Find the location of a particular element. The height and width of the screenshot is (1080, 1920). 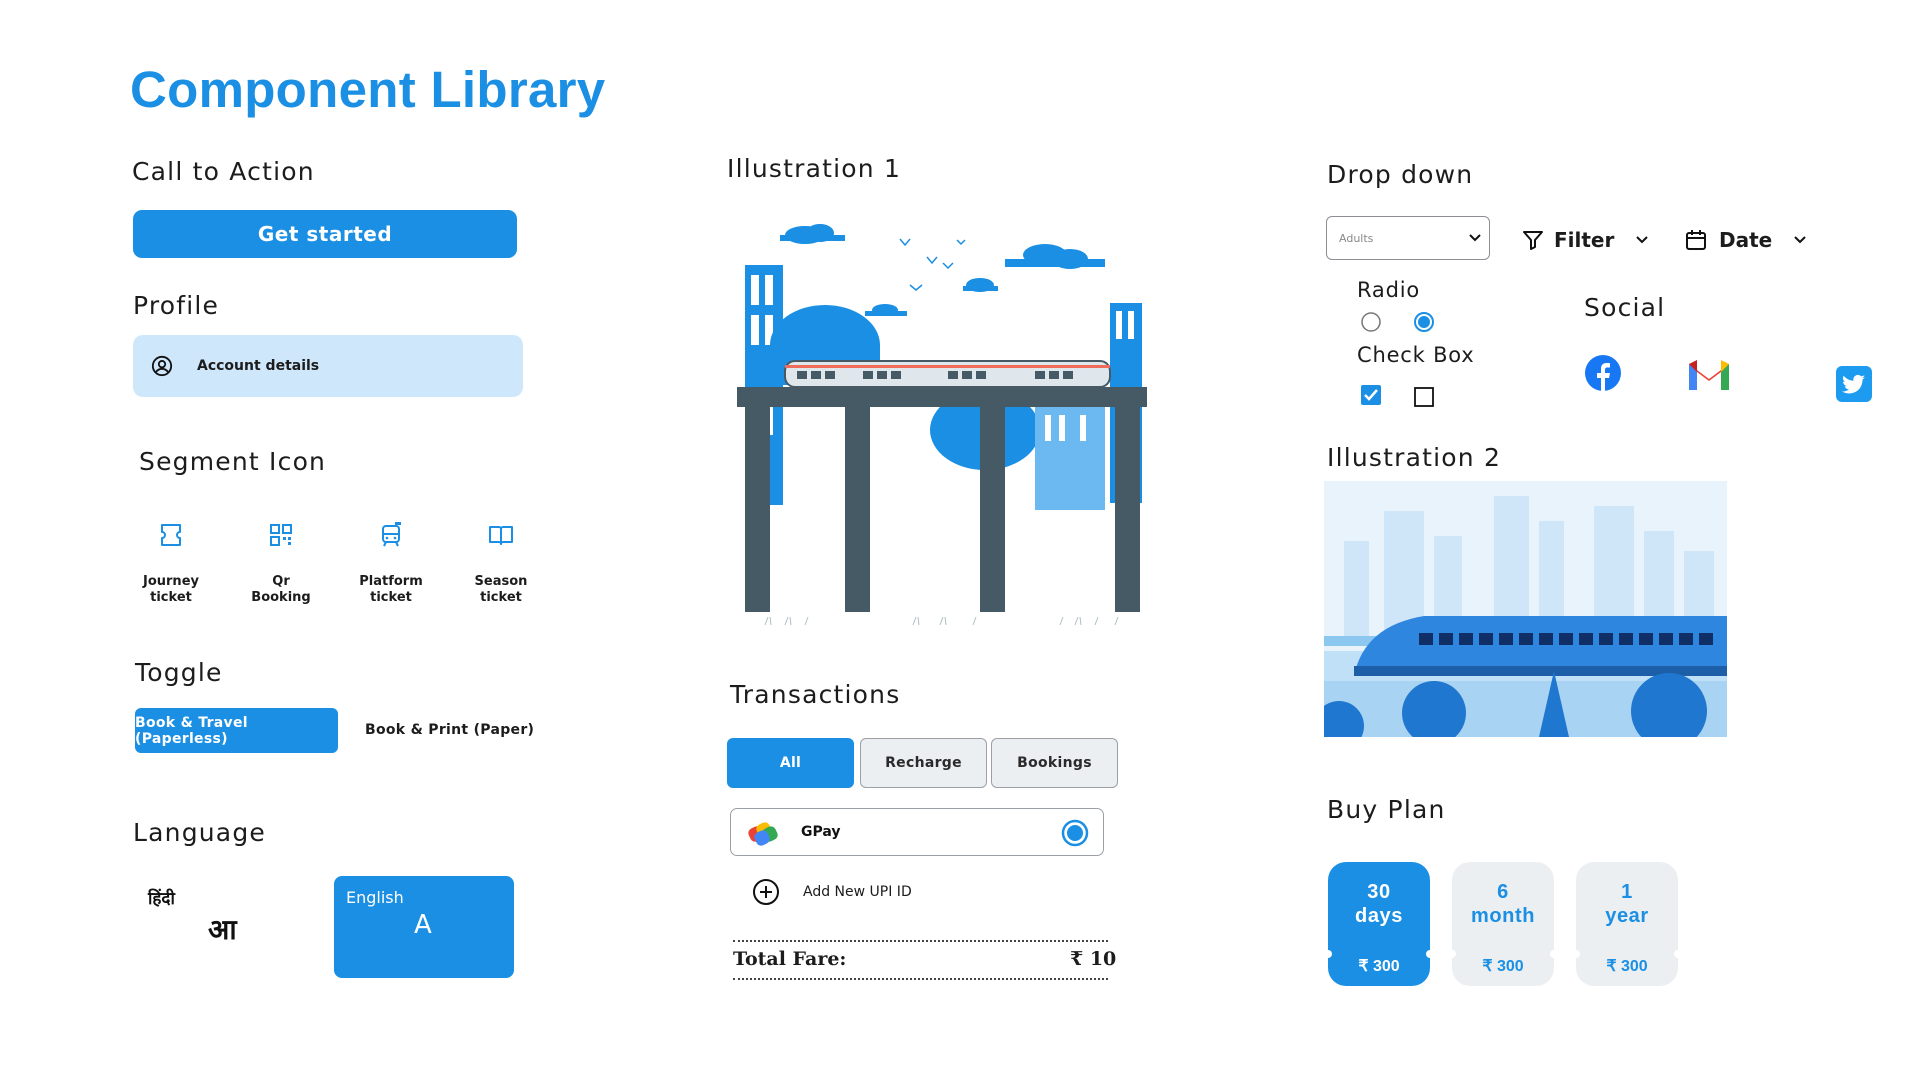

plan-card-30-days: 30 days ₹ 300 is located at coordinates (1379, 924).